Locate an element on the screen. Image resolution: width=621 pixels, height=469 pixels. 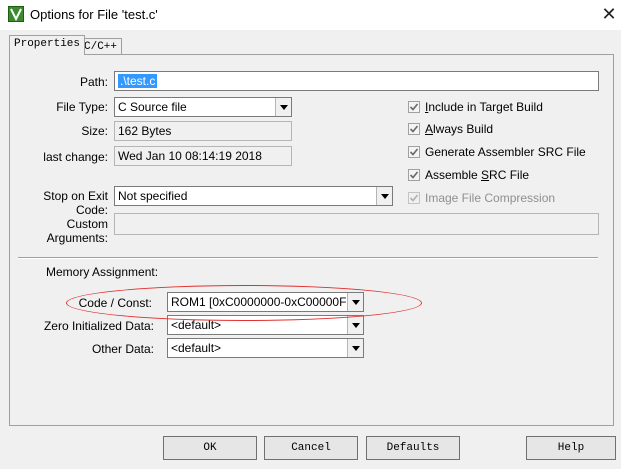
always-build-label: Always Build is located at coordinates (459, 129).